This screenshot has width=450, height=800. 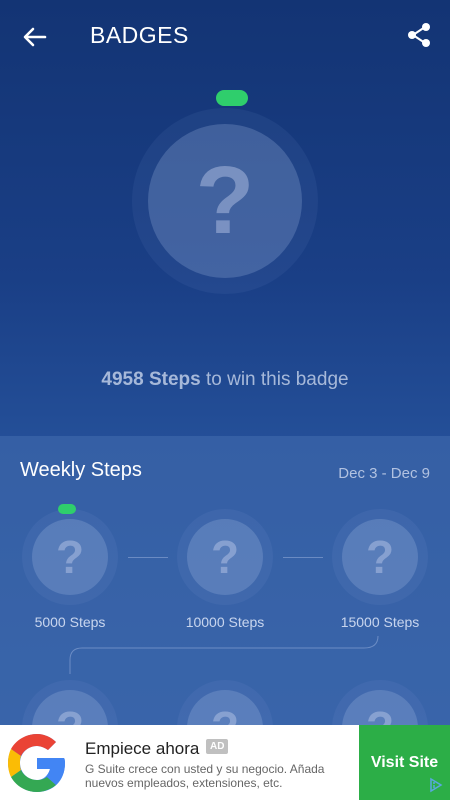 I want to click on weekly-badge-label: 10000 Steps, so click(x=225, y=622).